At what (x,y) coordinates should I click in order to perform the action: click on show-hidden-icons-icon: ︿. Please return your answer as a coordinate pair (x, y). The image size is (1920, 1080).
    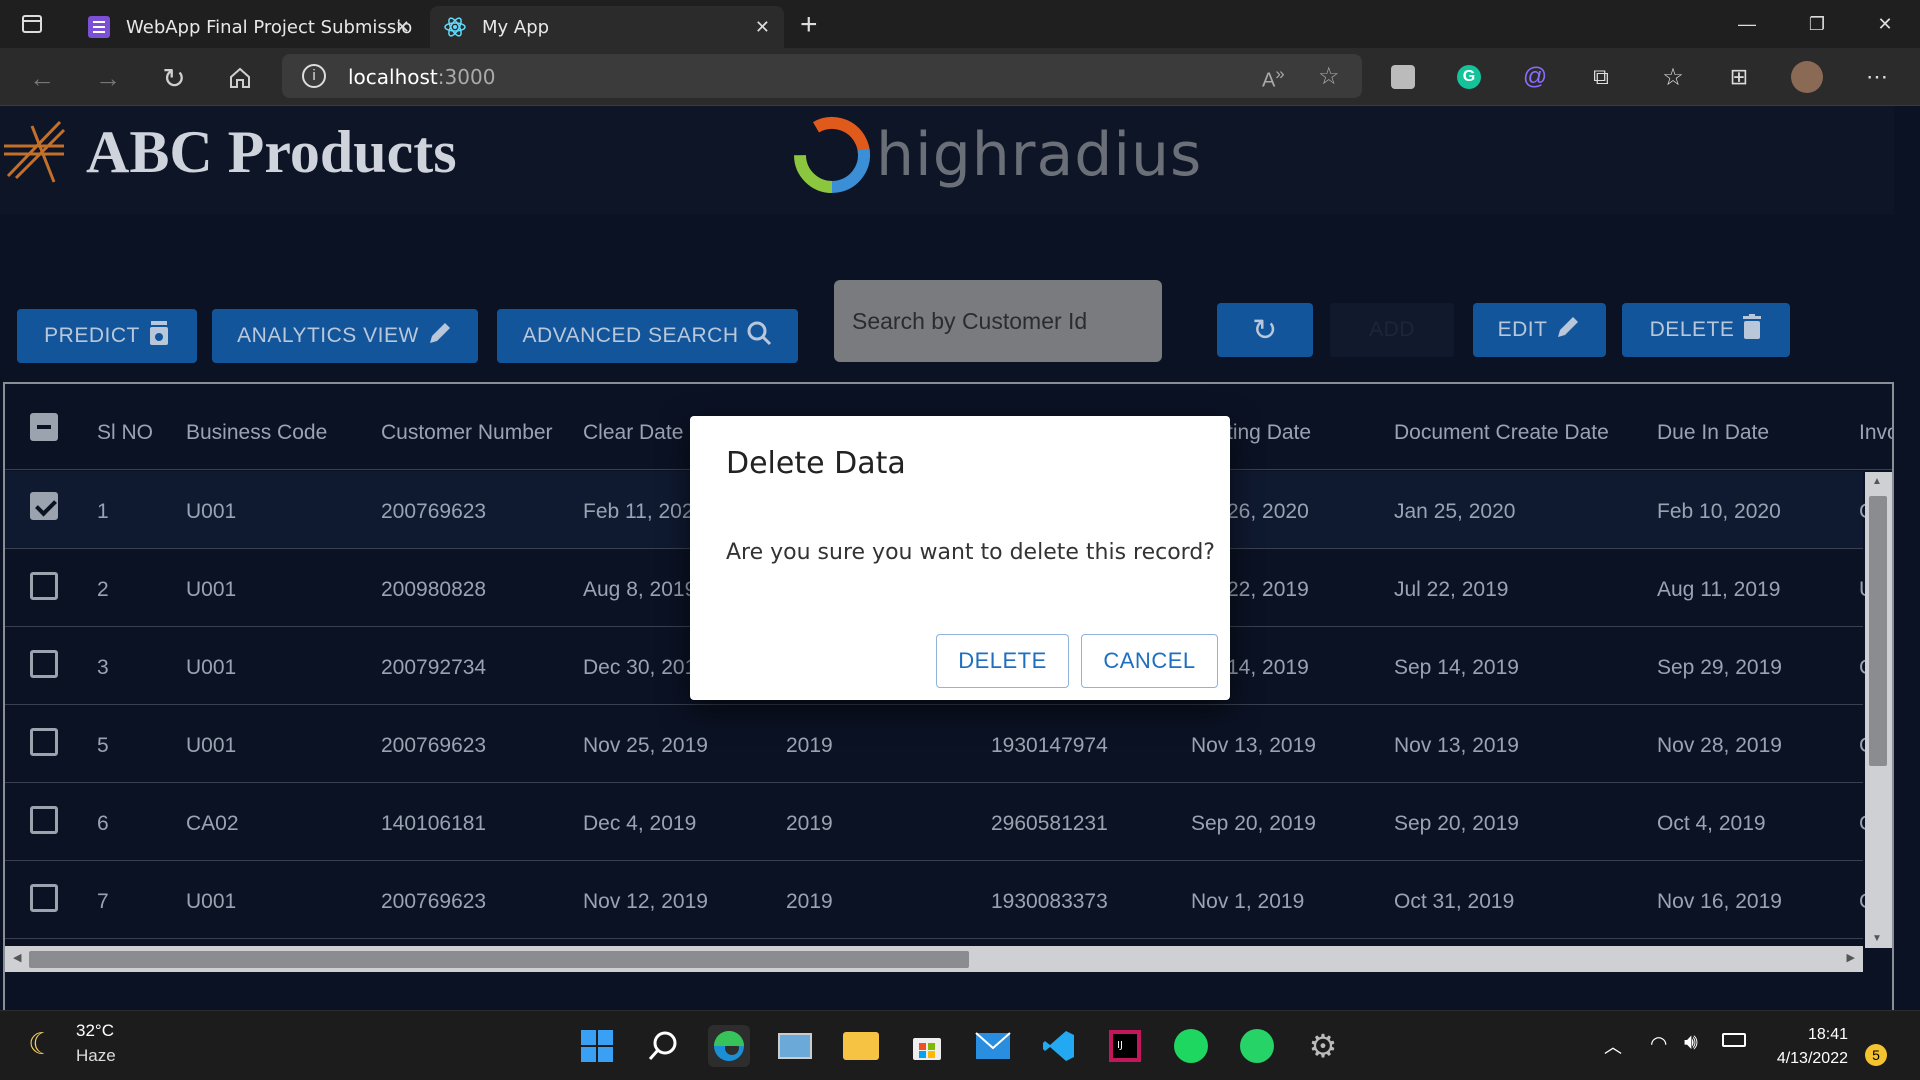
    Looking at the image, I should click on (1613, 1046).